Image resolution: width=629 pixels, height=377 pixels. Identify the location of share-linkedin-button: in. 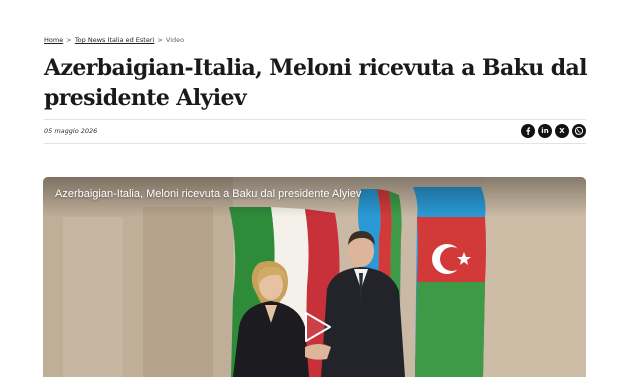
(545, 131).